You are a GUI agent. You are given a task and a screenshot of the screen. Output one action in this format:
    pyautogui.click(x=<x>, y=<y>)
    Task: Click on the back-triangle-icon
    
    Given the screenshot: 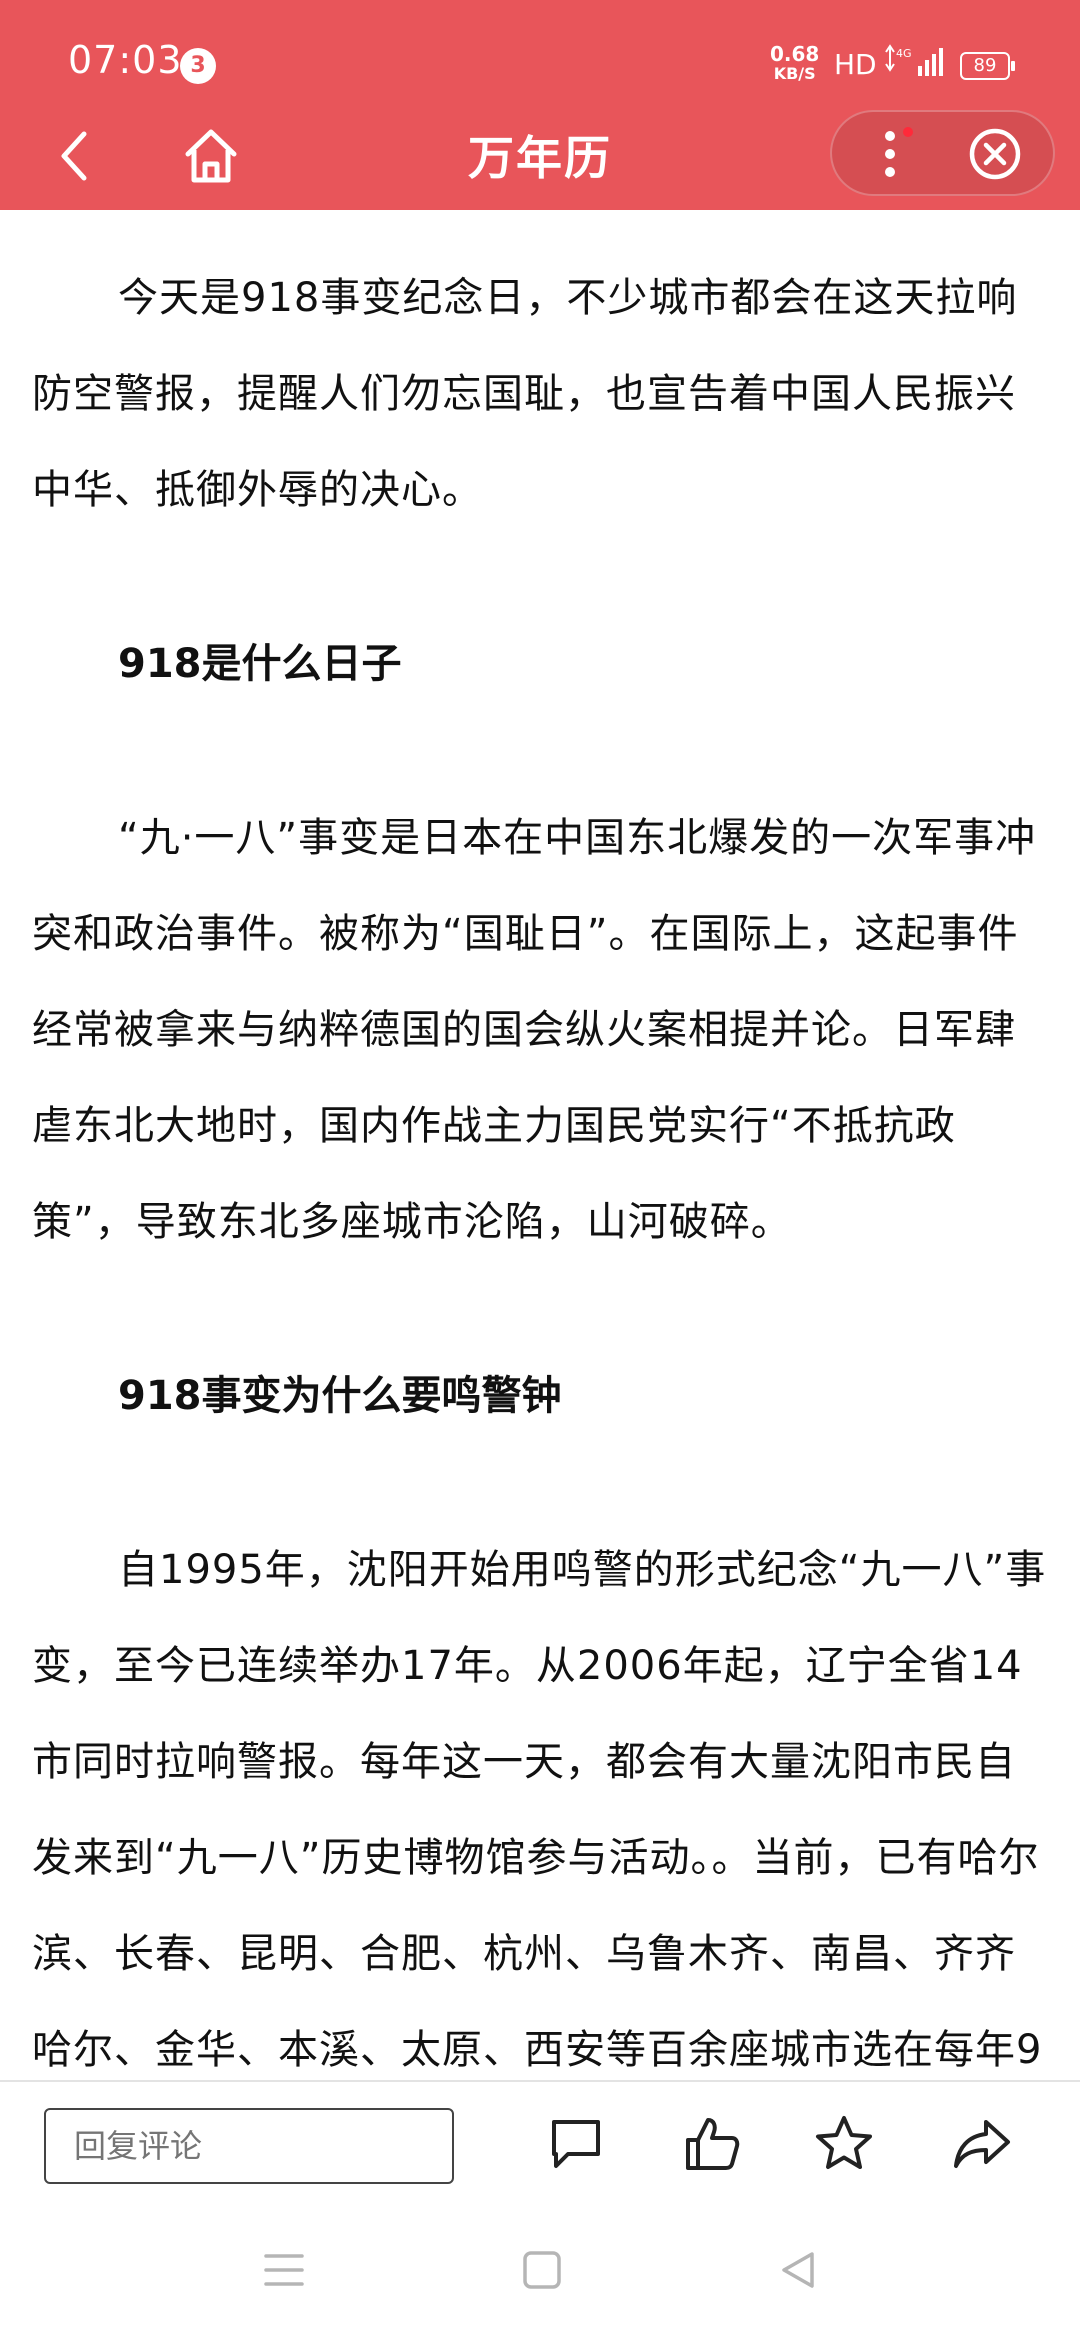 What is the action you would take?
    pyautogui.click(x=798, y=2270)
    